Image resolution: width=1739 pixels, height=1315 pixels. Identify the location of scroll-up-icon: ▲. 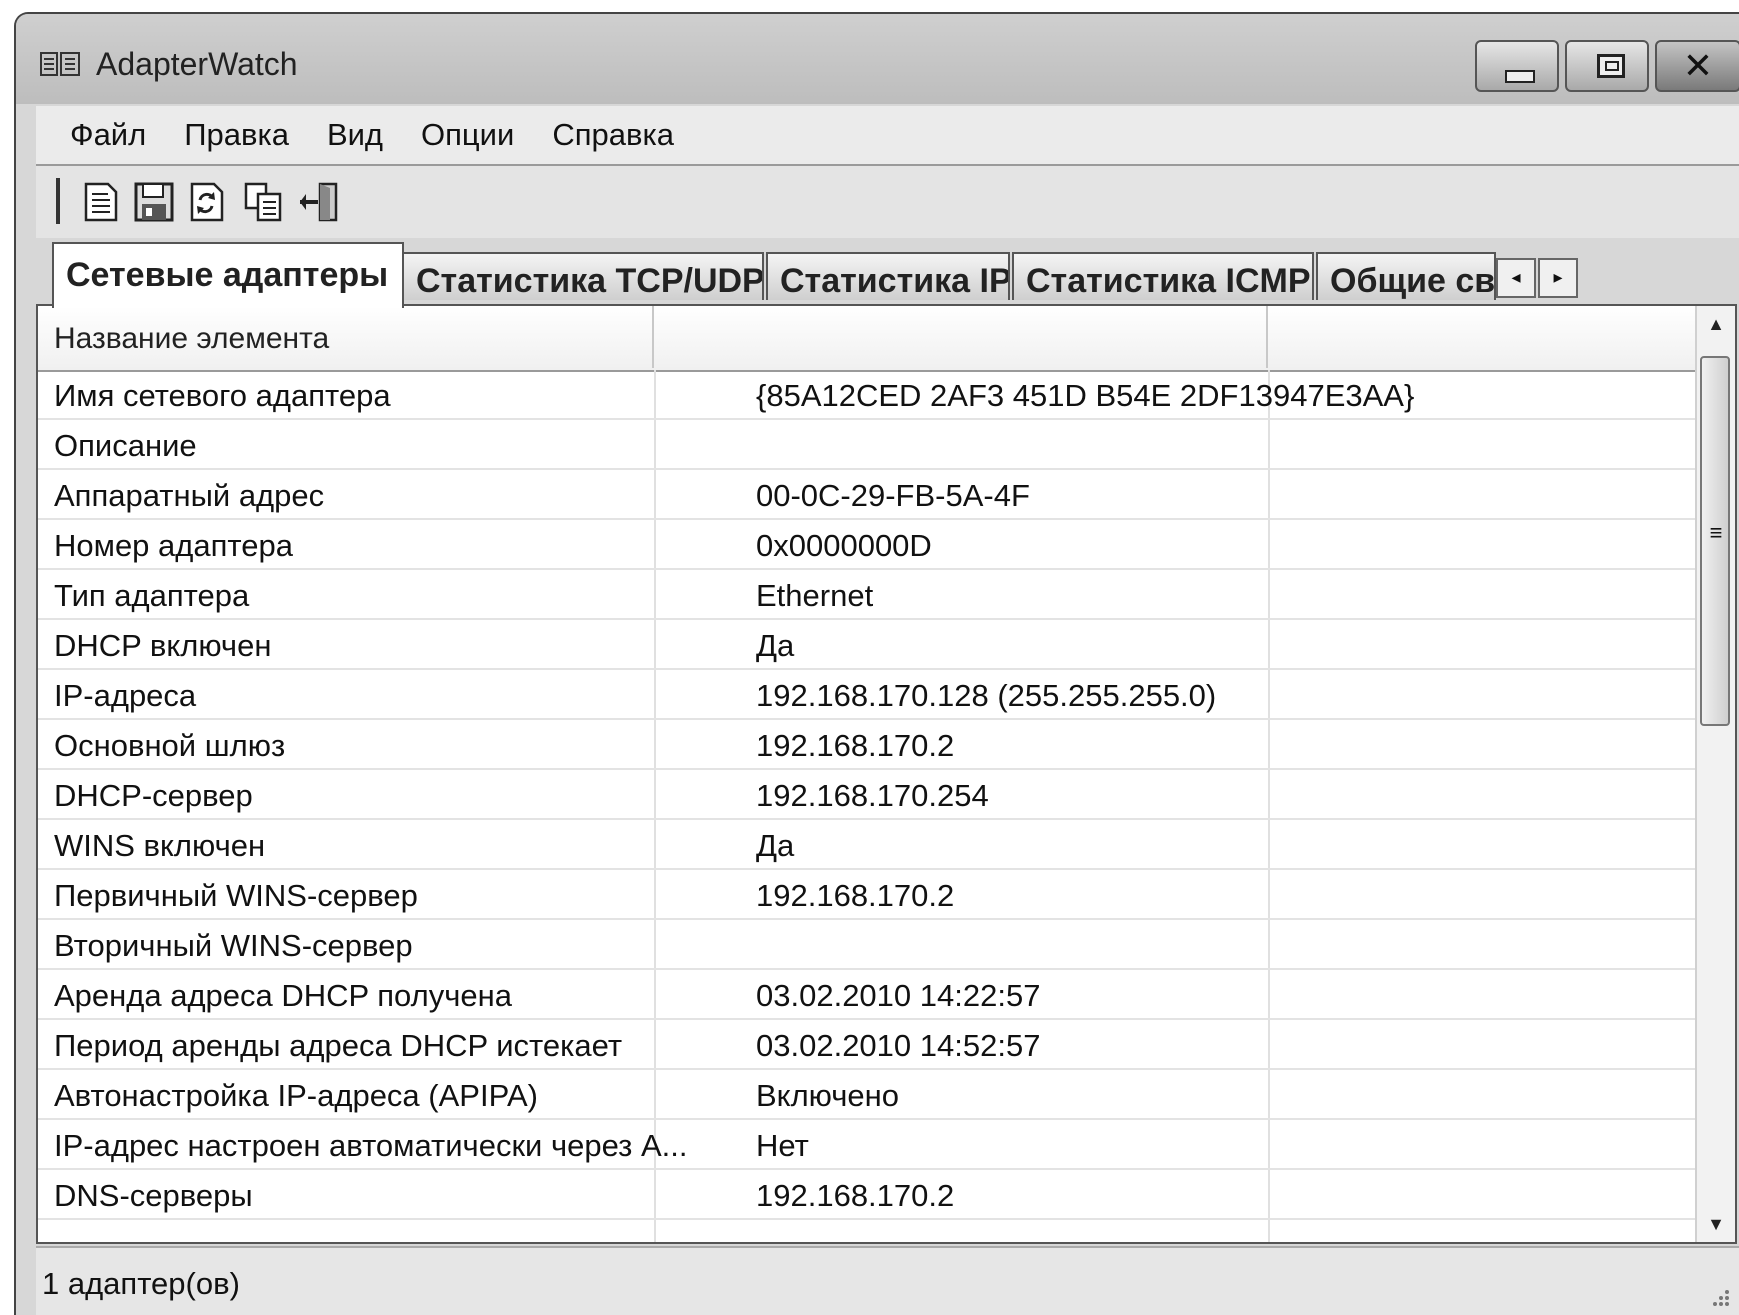
(1716, 324).